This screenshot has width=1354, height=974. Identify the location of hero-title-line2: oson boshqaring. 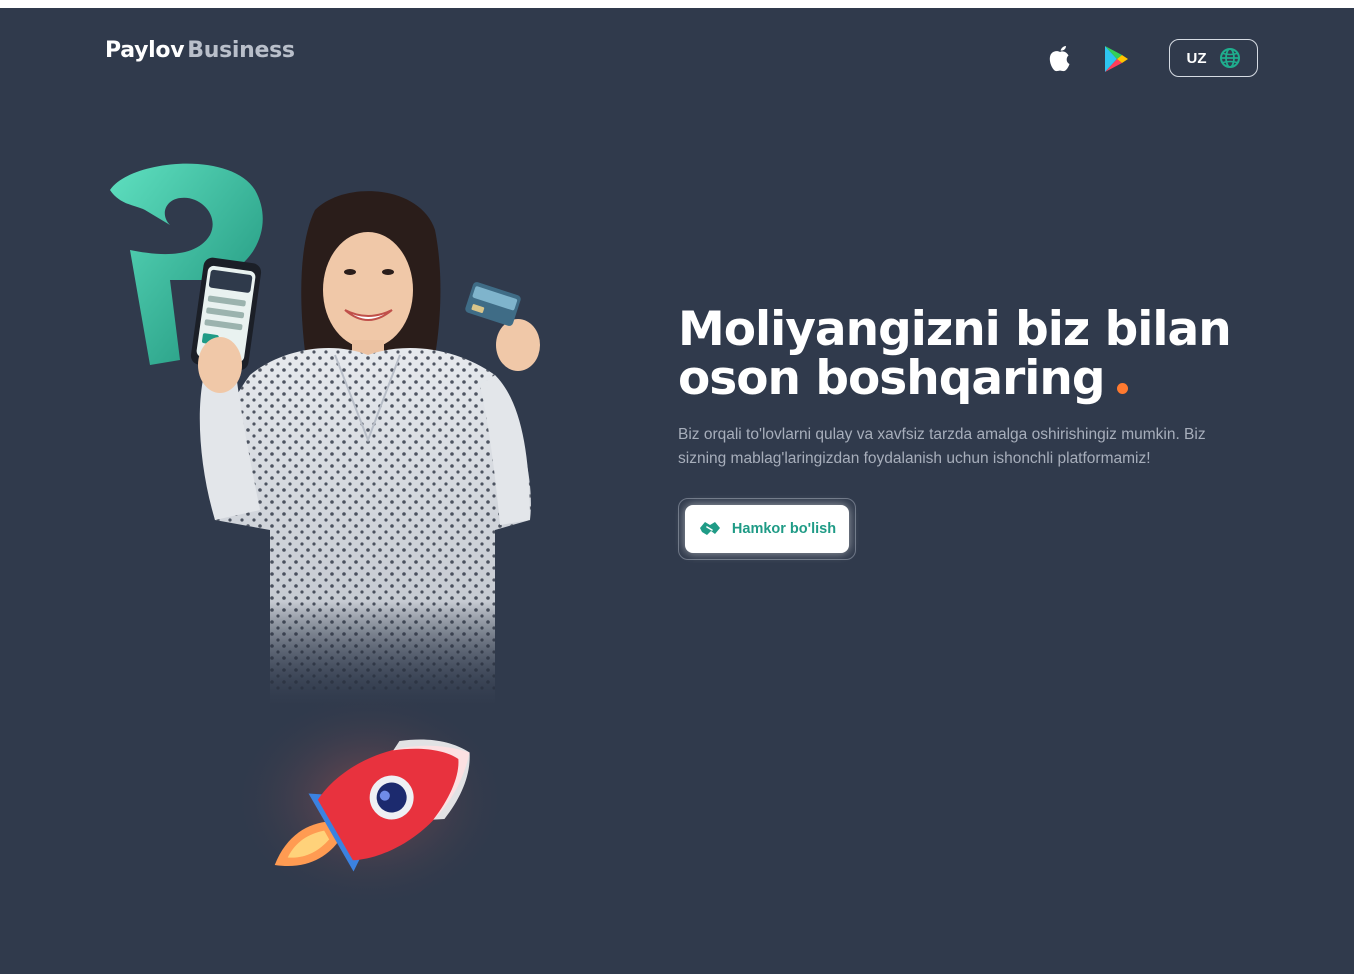
(891, 378).